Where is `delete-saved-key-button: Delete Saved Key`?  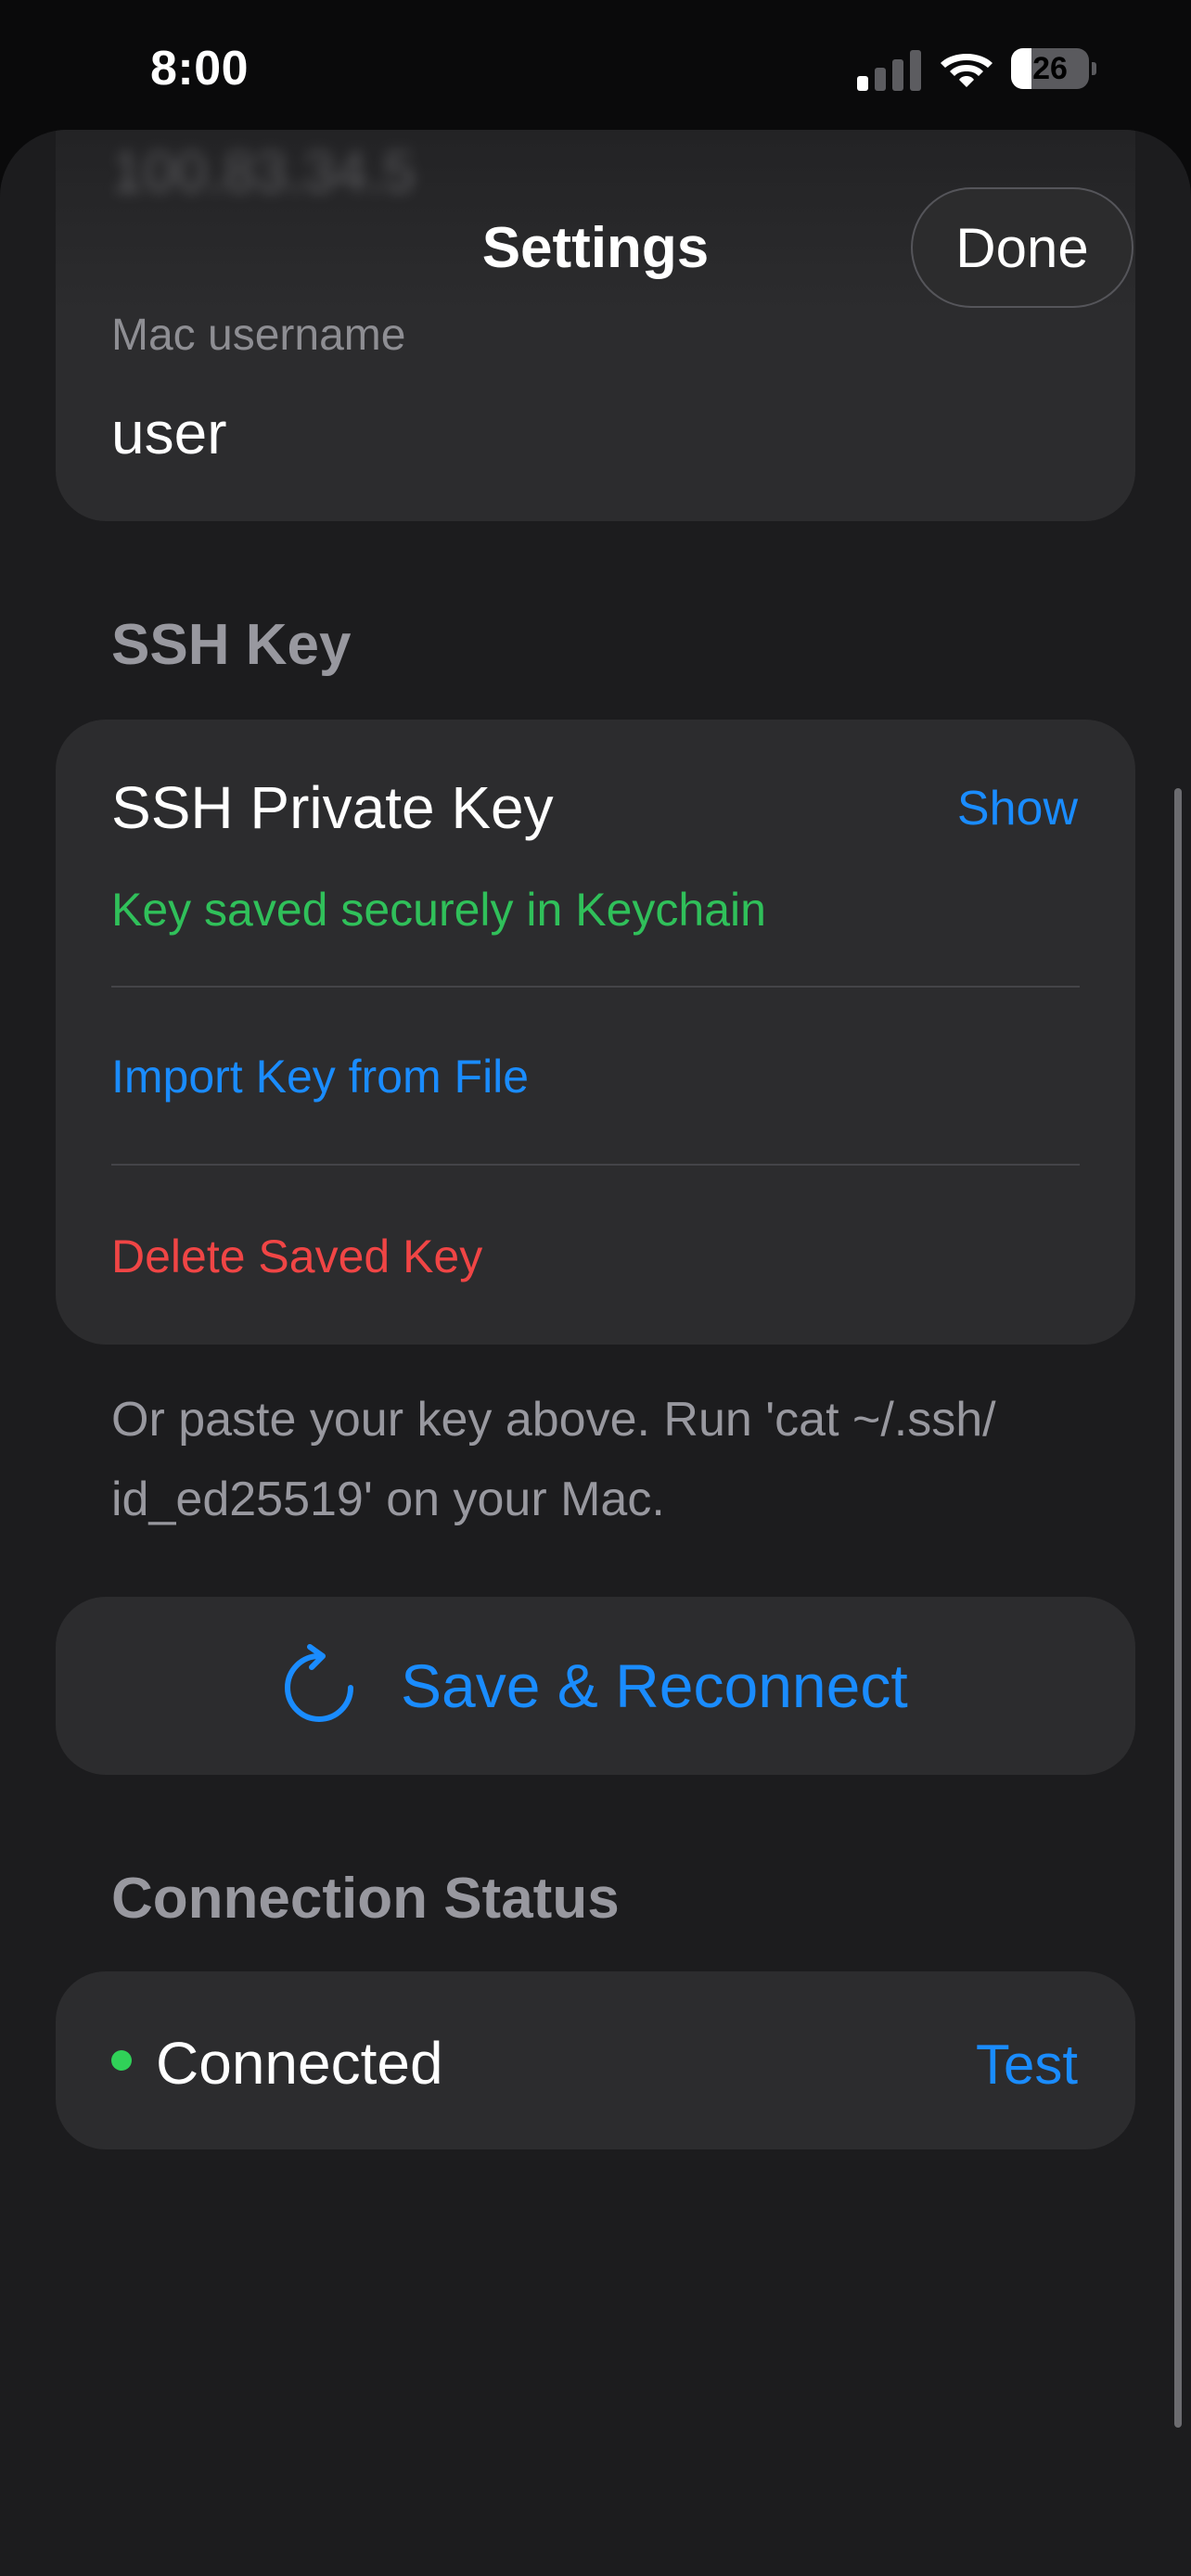 delete-saved-key-button: Delete Saved Key is located at coordinates (296, 1257).